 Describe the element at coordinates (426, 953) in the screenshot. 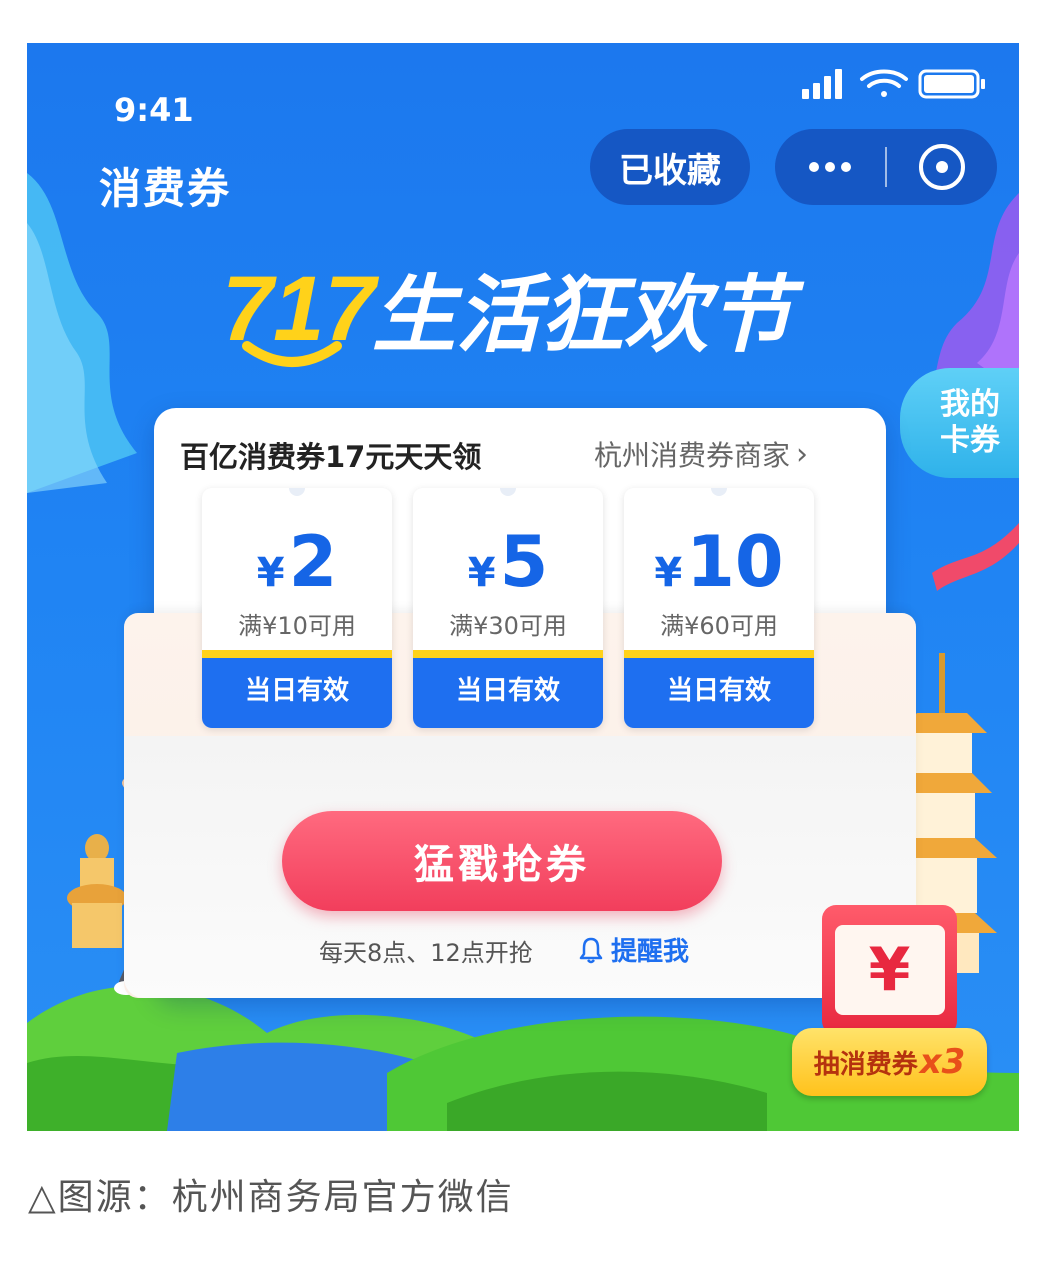

I see `schedule-text: 每天8点、12点开抢` at that location.